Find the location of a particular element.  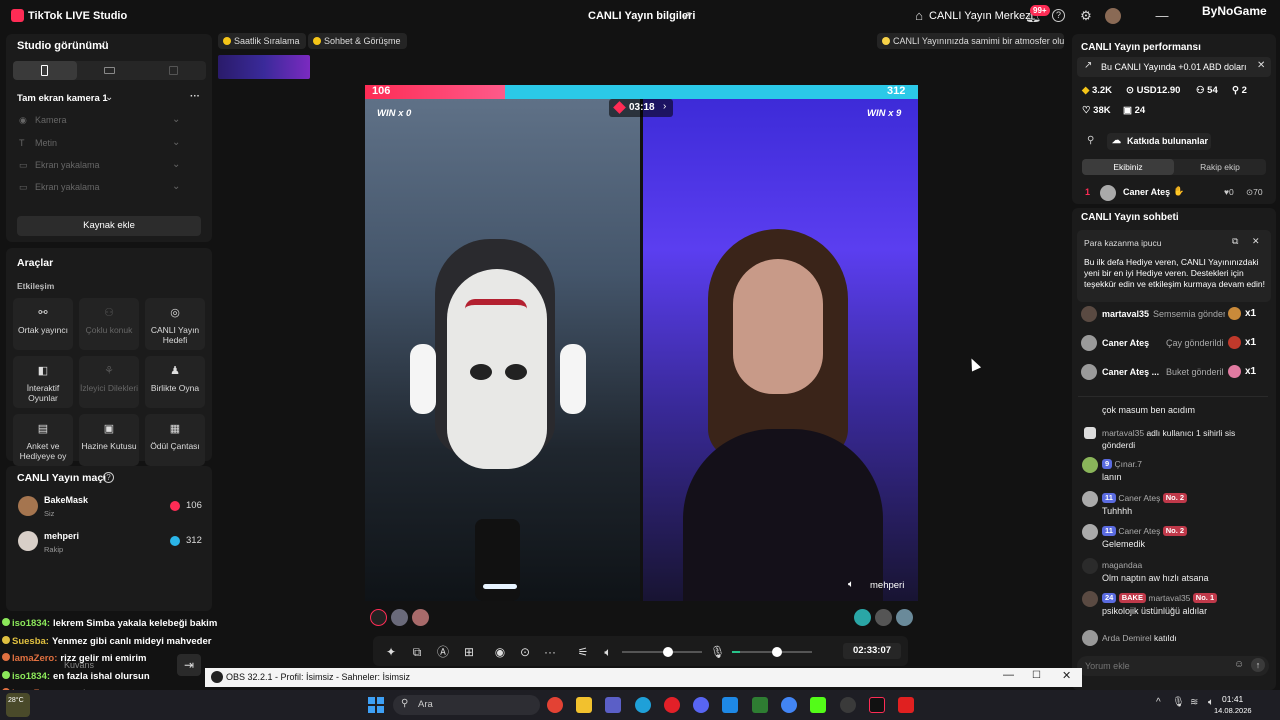

maximize-icon: ☐ is located at coordinates (1036, 675).